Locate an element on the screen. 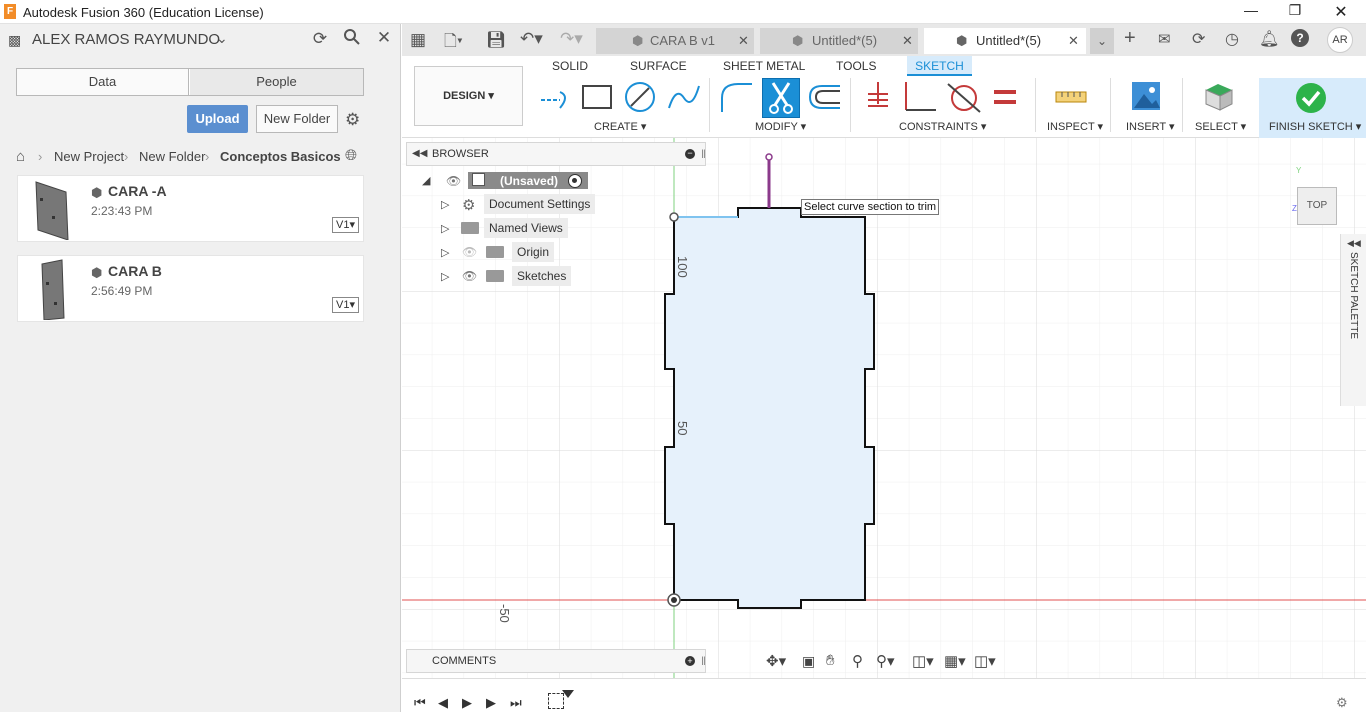 This screenshot has width=1366, height=712. tab-surface: SURFACE is located at coordinates (658, 66).